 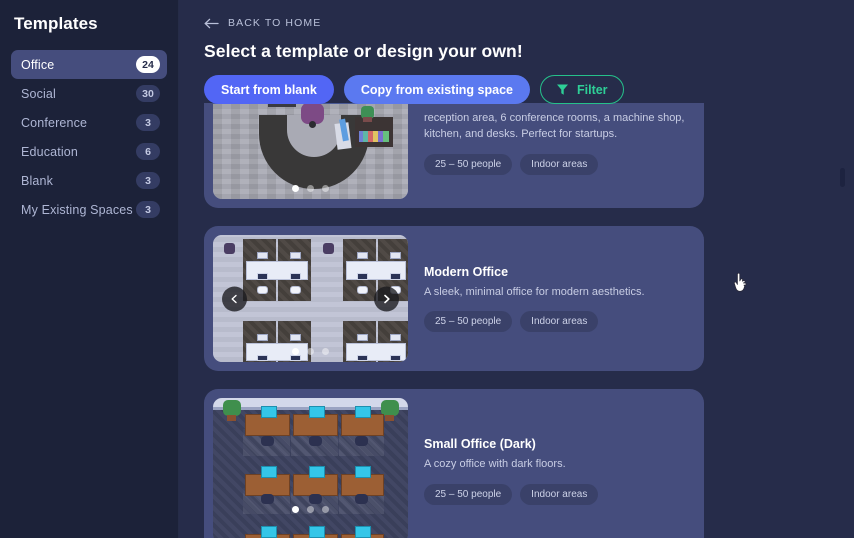 I want to click on start-from-blank-button: Start from blank, so click(x=269, y=89).